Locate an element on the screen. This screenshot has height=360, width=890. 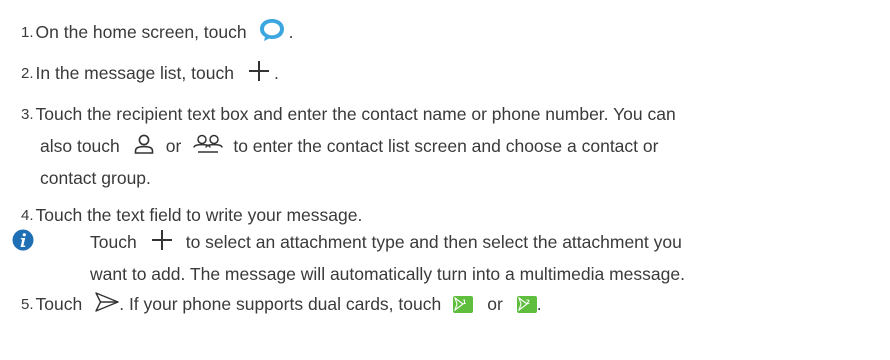
step-text: also touch is located at coordinates (80, 145).